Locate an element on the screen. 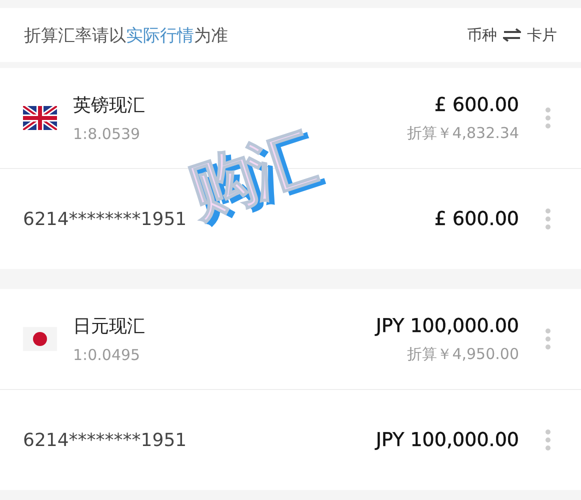 This screenshot has height=500, width=581. uk-flag-icon is located at coordinates (40, 118).